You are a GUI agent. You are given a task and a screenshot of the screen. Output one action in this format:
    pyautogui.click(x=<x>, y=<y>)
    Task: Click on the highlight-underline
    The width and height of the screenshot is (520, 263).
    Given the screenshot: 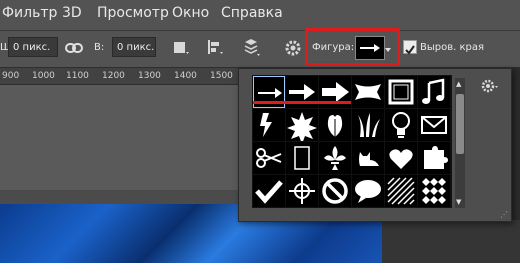 What is the action you would take?
    pyautogui.click(x=302, y=102)
    